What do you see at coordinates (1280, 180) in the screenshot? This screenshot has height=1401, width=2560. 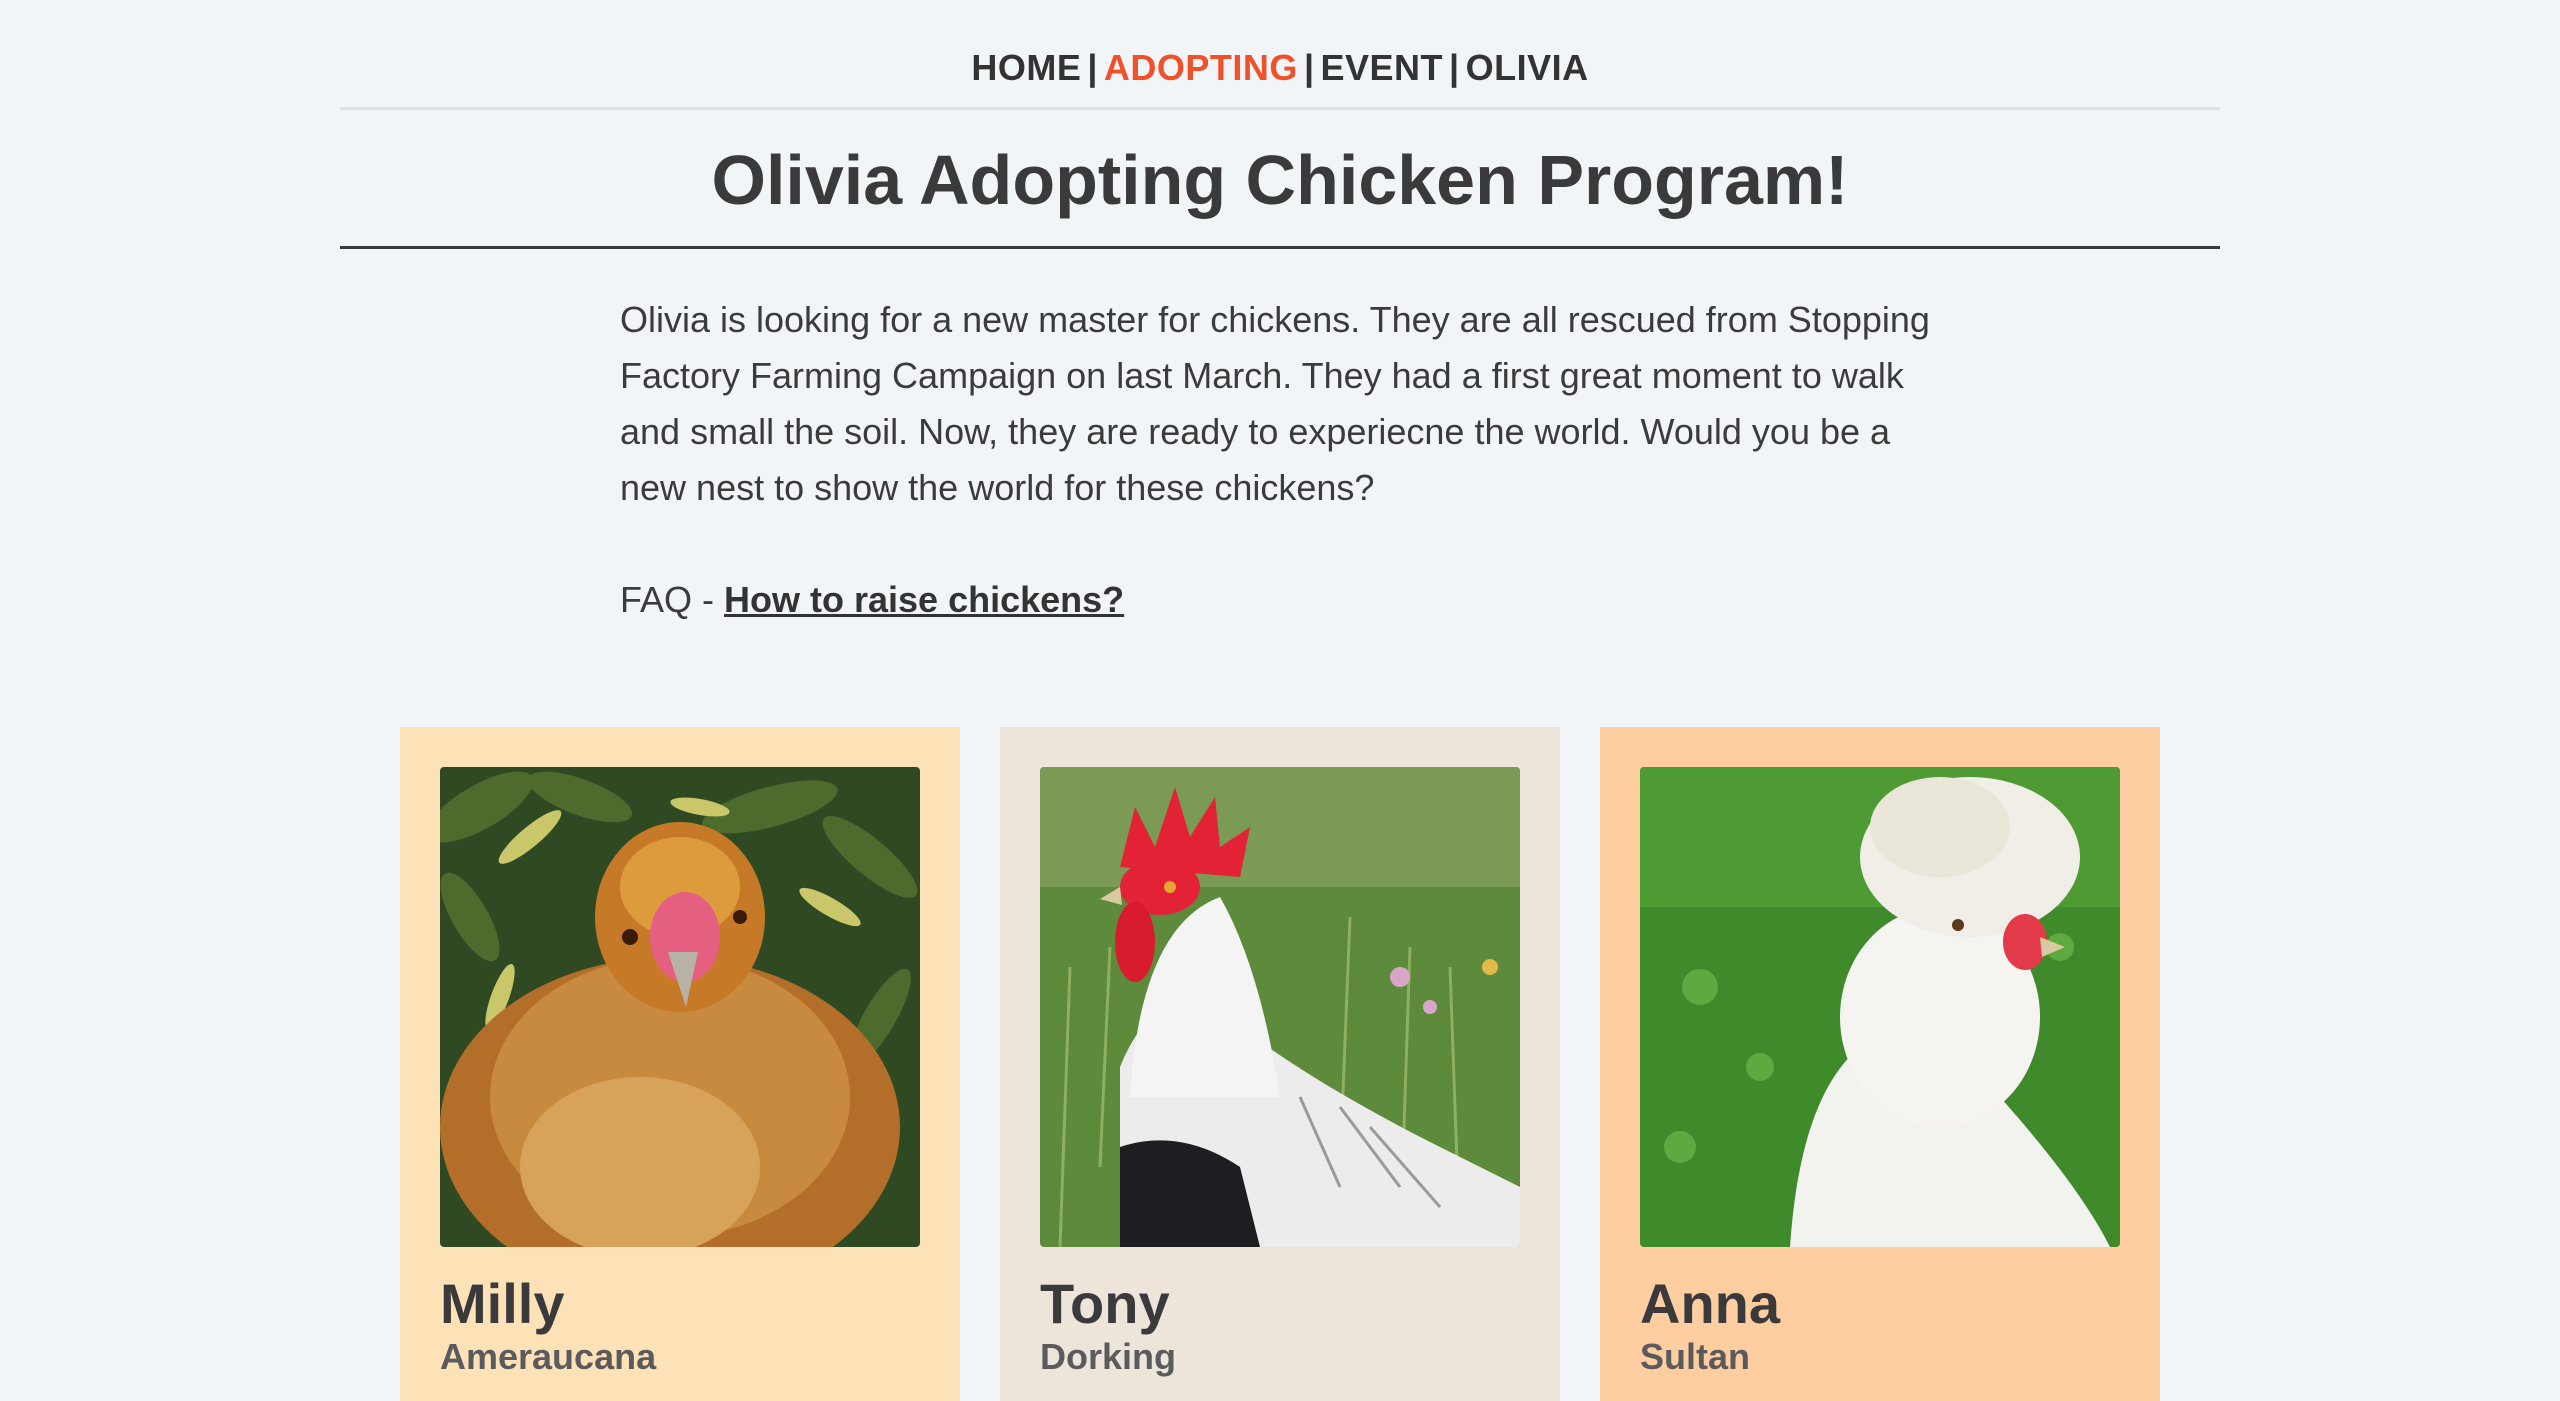 I see `page-title: Olivia Adopting Chicken Program!` at bounding box center [1280, 180].